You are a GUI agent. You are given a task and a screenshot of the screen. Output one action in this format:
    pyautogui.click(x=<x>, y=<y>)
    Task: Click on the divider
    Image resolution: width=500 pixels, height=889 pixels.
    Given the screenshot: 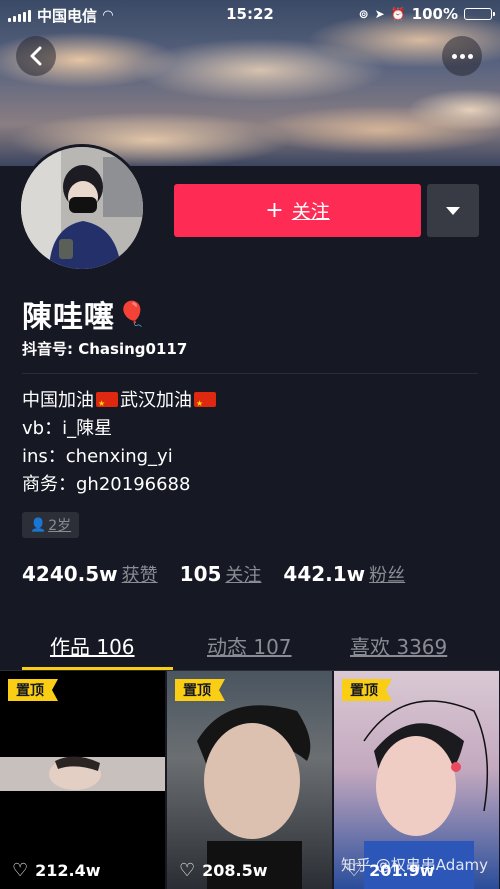 What is the action you would take?
    pyautogui.click(x=250, y=373)
    